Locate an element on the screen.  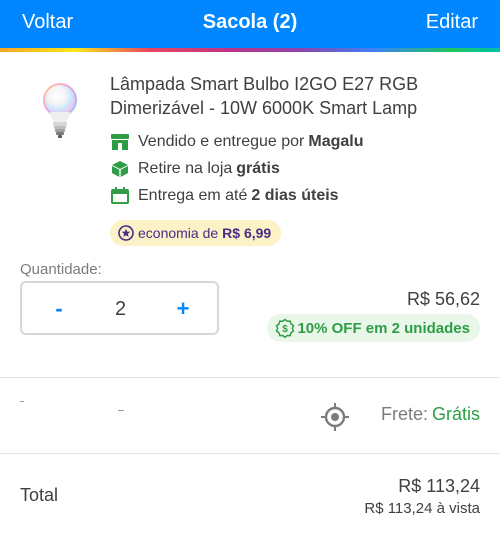
total-cash-price: R$ 113,24 à vista is located at coordinates (422, 508).